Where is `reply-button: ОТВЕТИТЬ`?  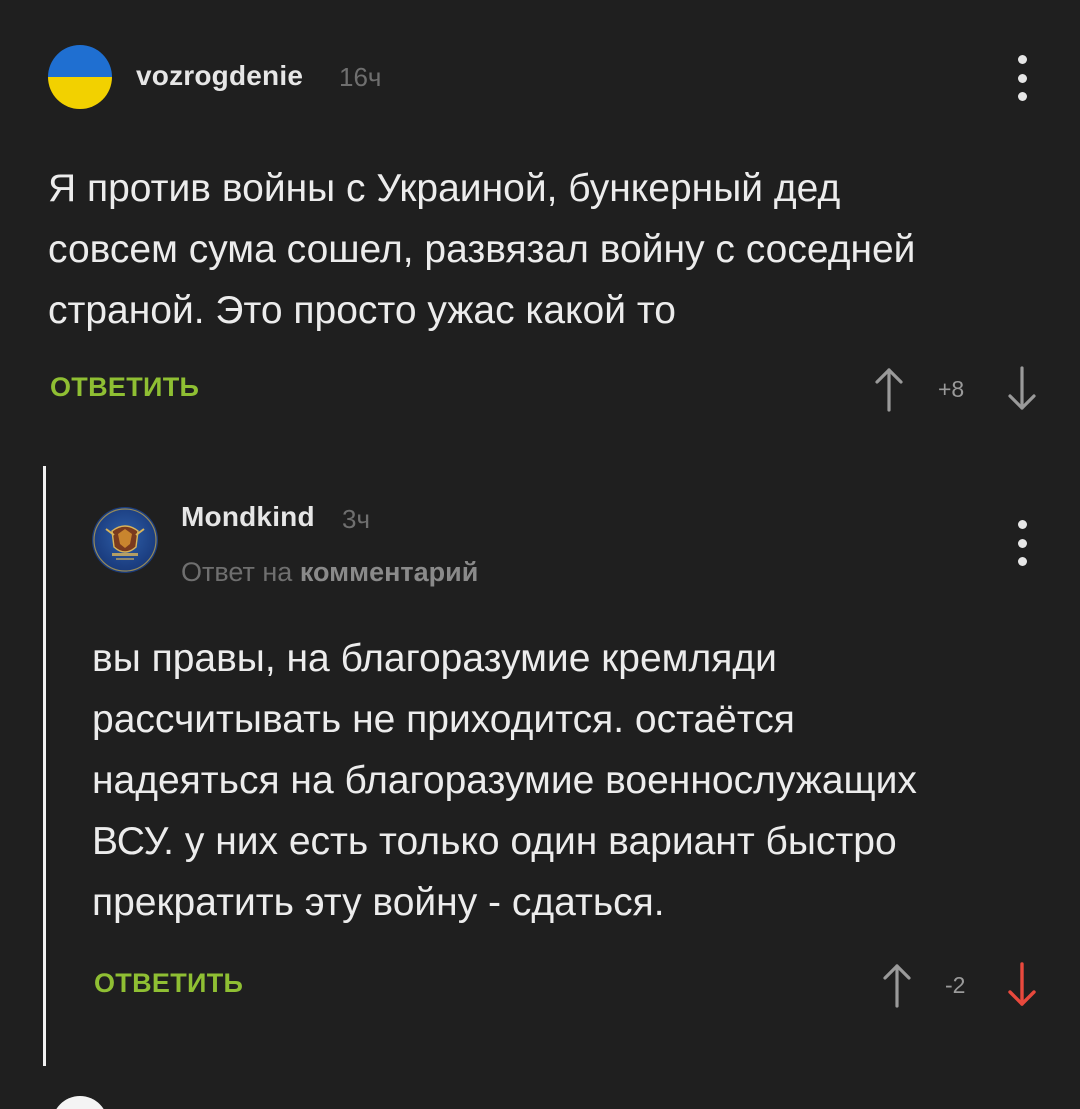
reply-button: ОТВЕТИТЬ is located at coordinates (168, 983).